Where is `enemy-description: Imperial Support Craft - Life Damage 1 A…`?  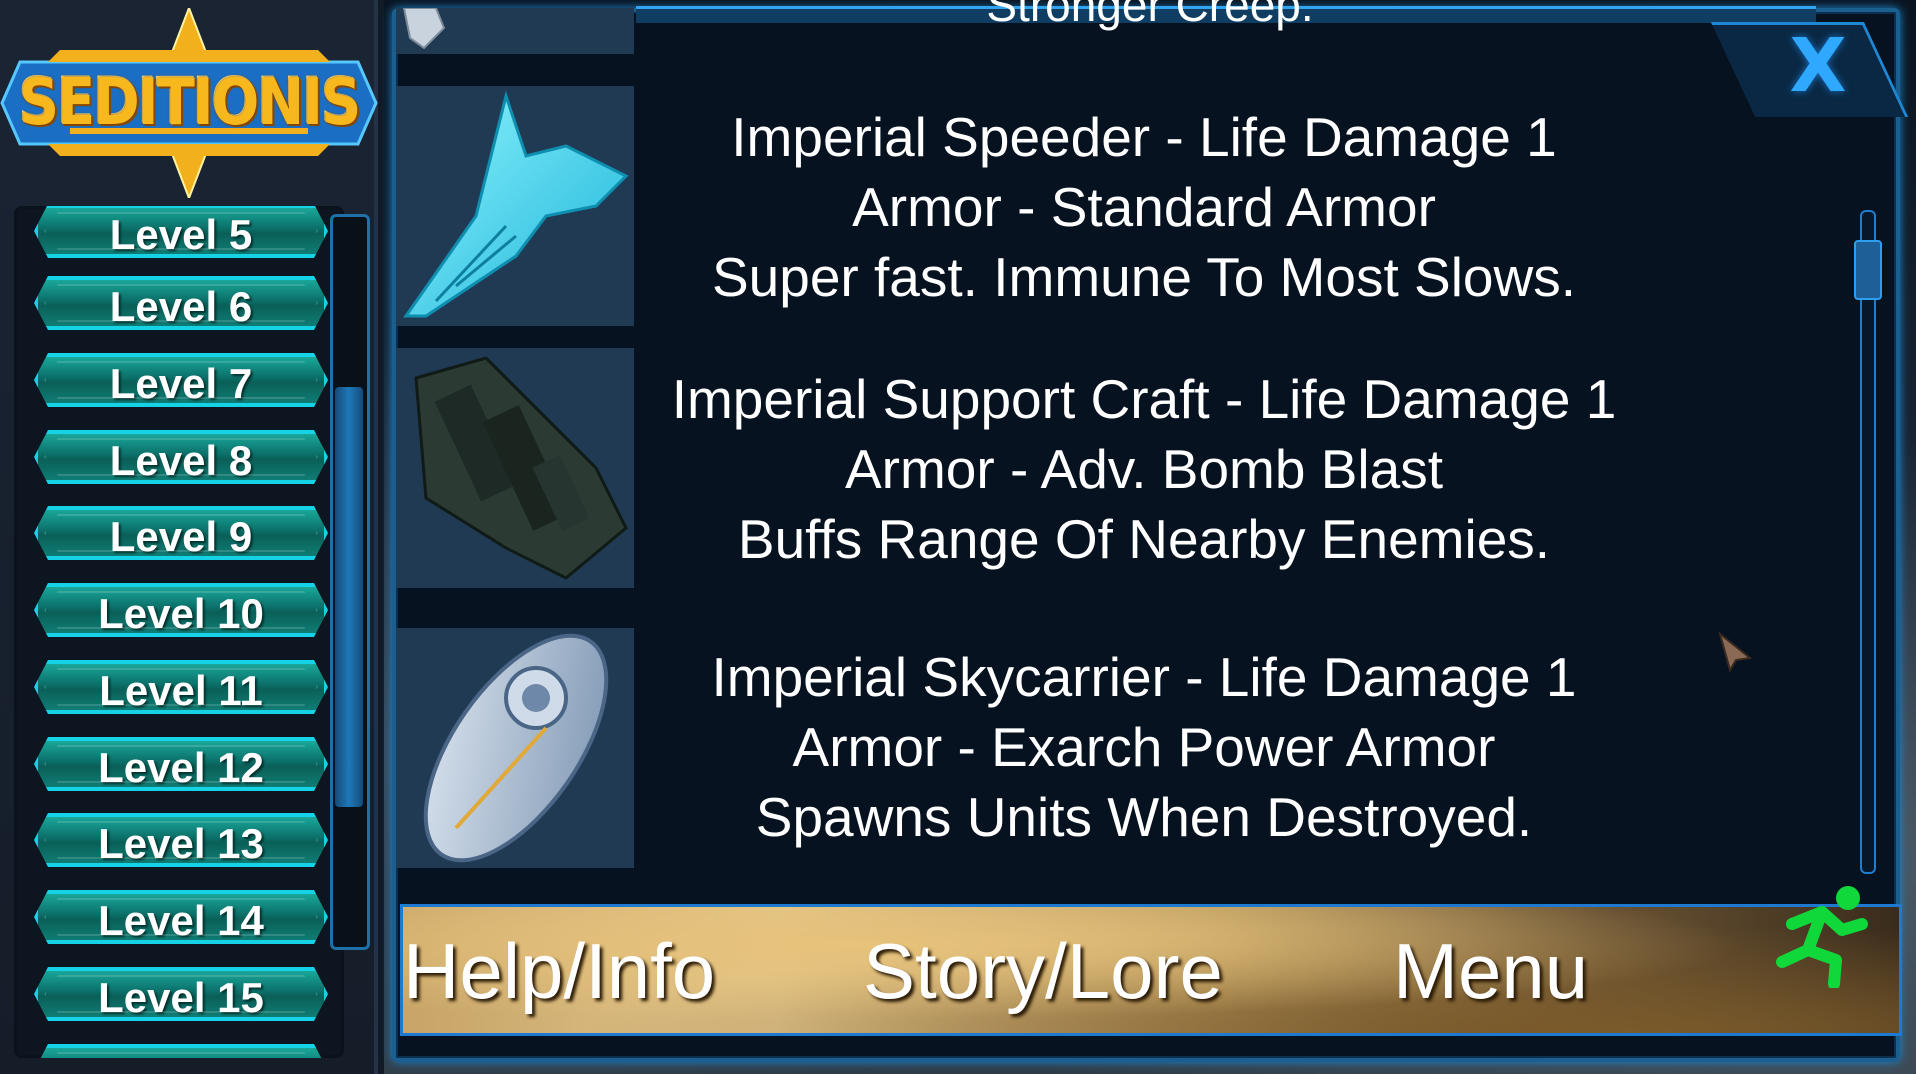
enemy-description: Imperial Support Craft - Life Damage 1 A… is located at coordinates (1144, 469).